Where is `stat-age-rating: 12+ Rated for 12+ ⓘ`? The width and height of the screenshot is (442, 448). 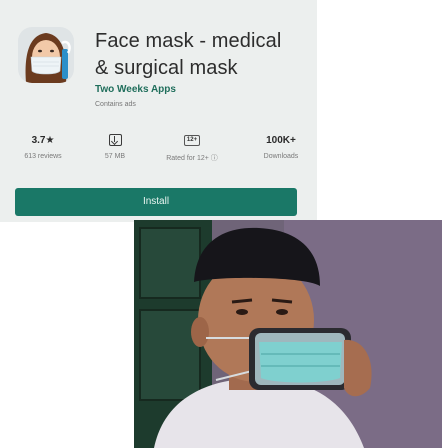
stat-age-rating: 12+ Rated for 12+ ⓘ is located at coordinates (192, 147).